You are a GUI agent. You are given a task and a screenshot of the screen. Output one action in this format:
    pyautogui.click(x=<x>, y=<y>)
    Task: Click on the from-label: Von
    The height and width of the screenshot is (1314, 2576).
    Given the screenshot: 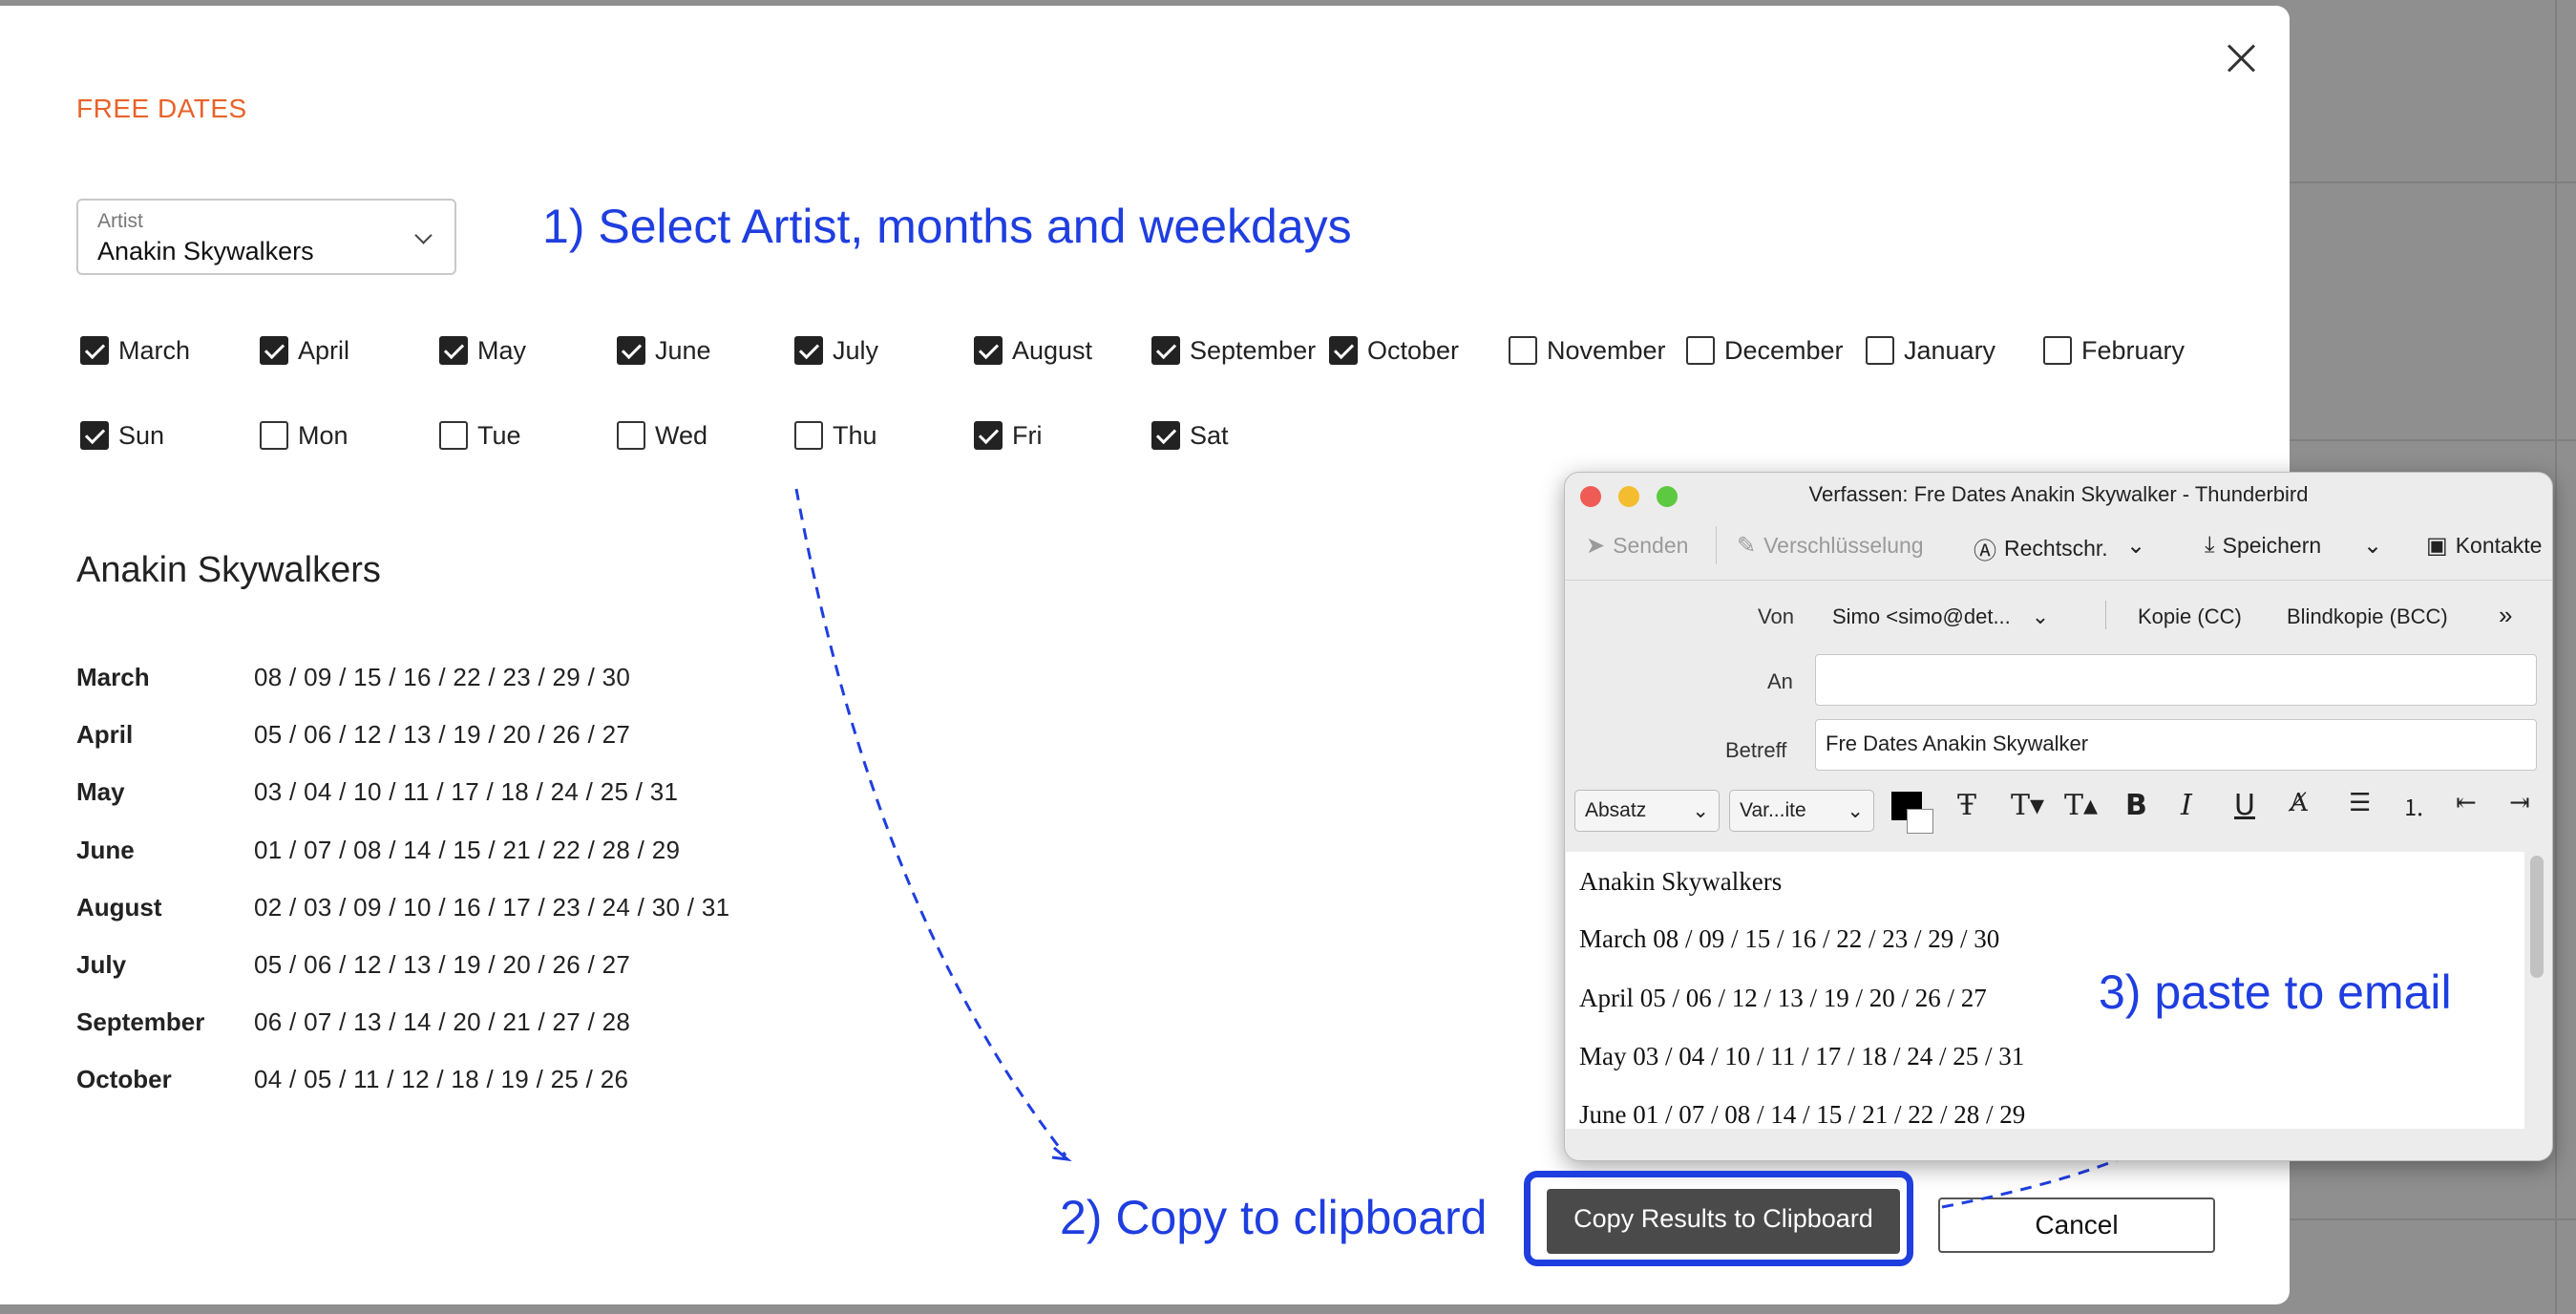 What is the action you would take?
    pyautogui.click(x=1776, y=616)
    